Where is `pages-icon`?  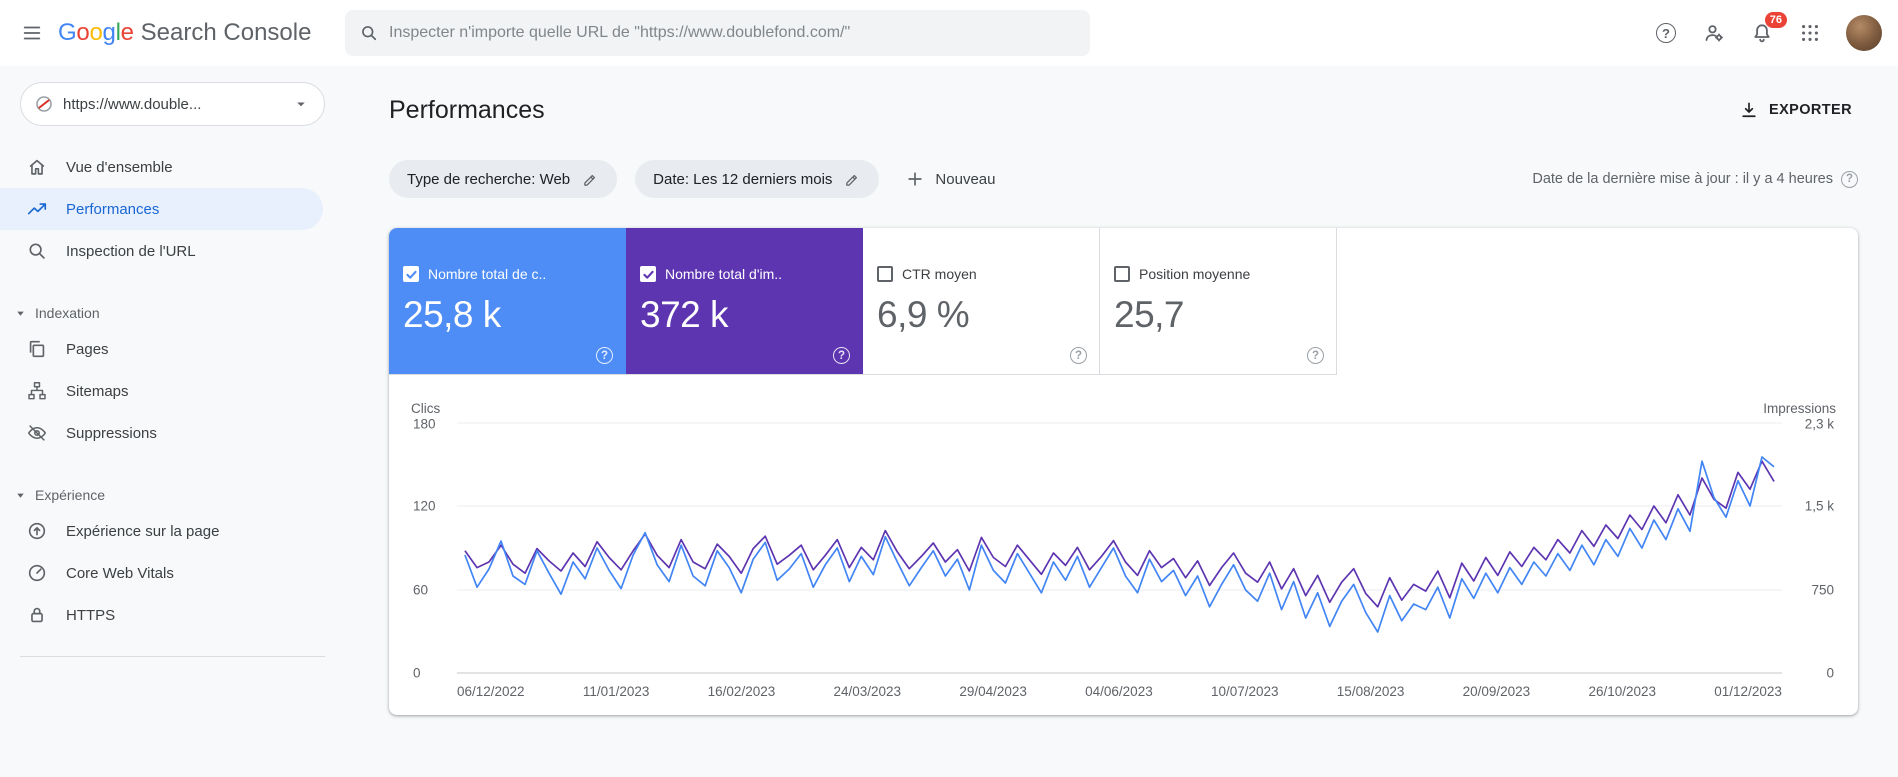
pages-icon is located at coordinates (37, 349).